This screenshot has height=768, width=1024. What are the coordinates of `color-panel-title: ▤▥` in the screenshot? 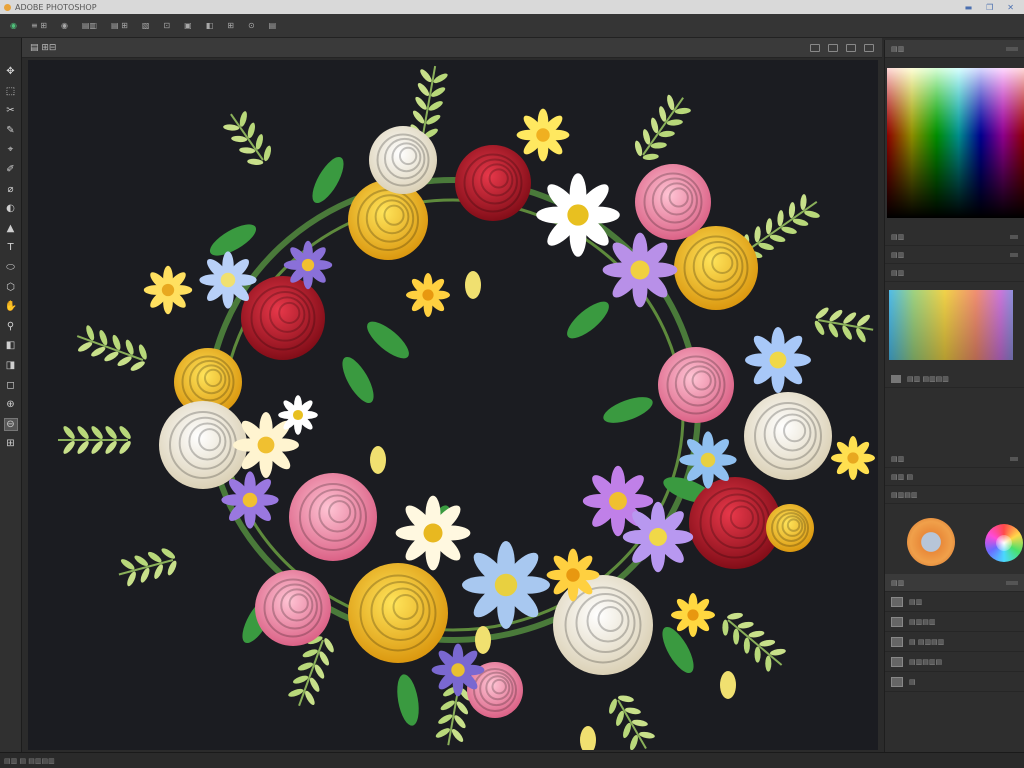 It's located at (898, 48).